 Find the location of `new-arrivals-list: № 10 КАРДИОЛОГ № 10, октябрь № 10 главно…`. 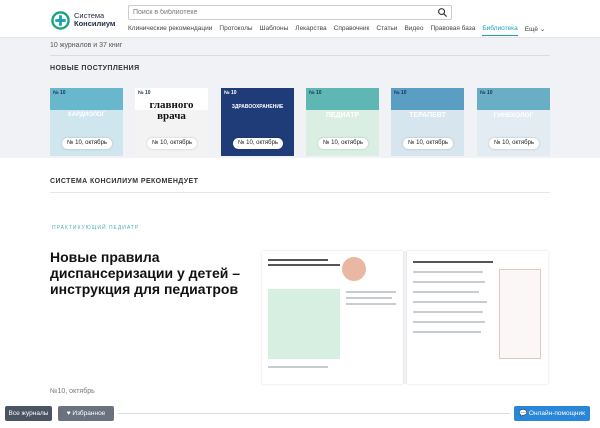

new-arrivals-list: № 10 КАРДИОЛОГ № 10, октябрь № 10 главно… is located at coordinates (300, 122).